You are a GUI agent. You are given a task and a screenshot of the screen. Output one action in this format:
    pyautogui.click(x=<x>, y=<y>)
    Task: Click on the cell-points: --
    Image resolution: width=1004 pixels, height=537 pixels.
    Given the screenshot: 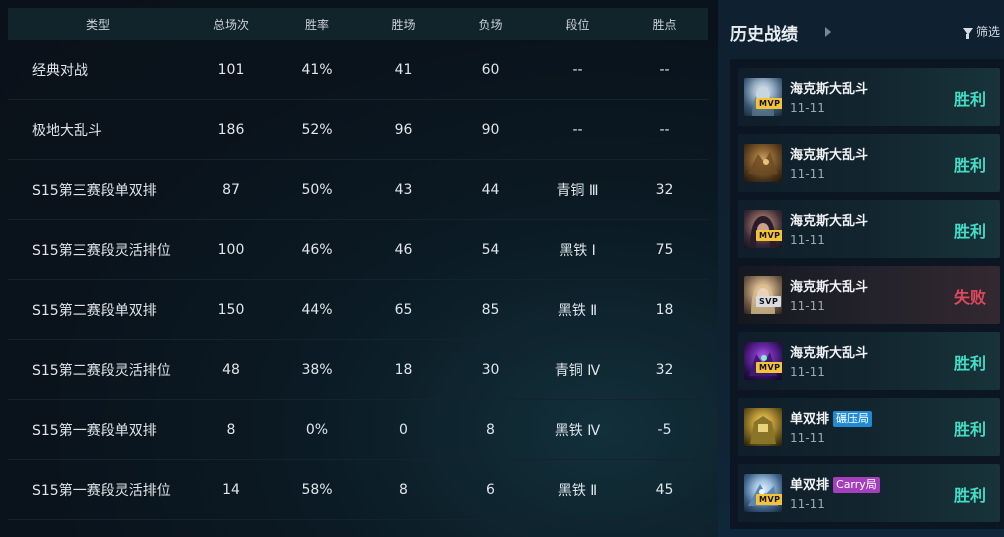 What is the action you would take?
    pyautogui.click(x=664, y=129)
    